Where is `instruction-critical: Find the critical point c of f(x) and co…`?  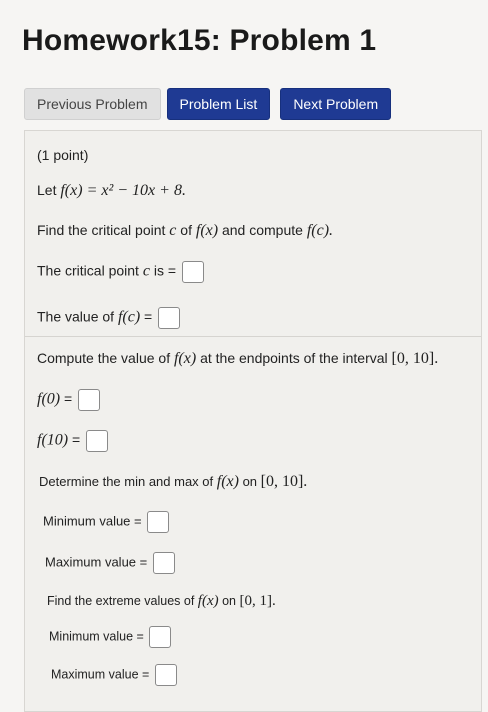 instruction-critical: Find the critical point c of f(x) and co… is located at coordinates (185, 231).